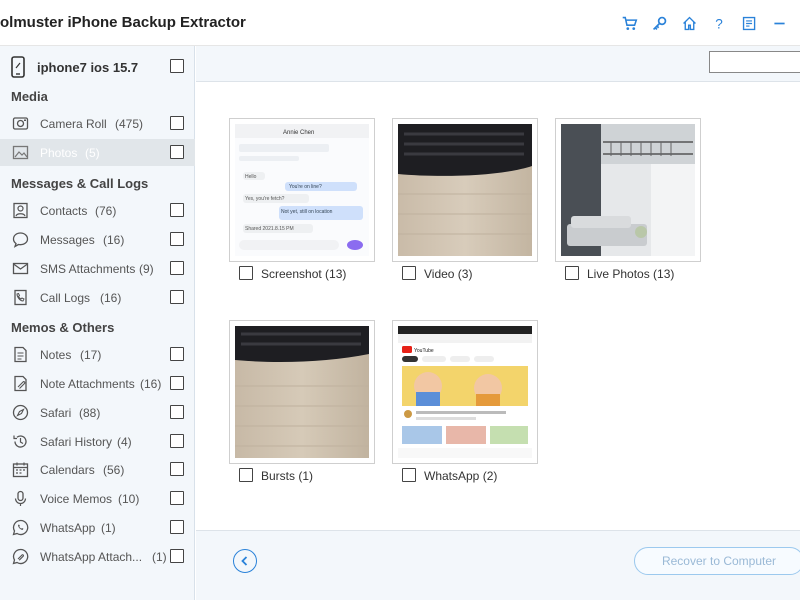 The height and width of the screenshot is (600, 800). Describe the element at coordinates (246, 273) in the screenshot. I see `screenshot-checkbox` at that location.